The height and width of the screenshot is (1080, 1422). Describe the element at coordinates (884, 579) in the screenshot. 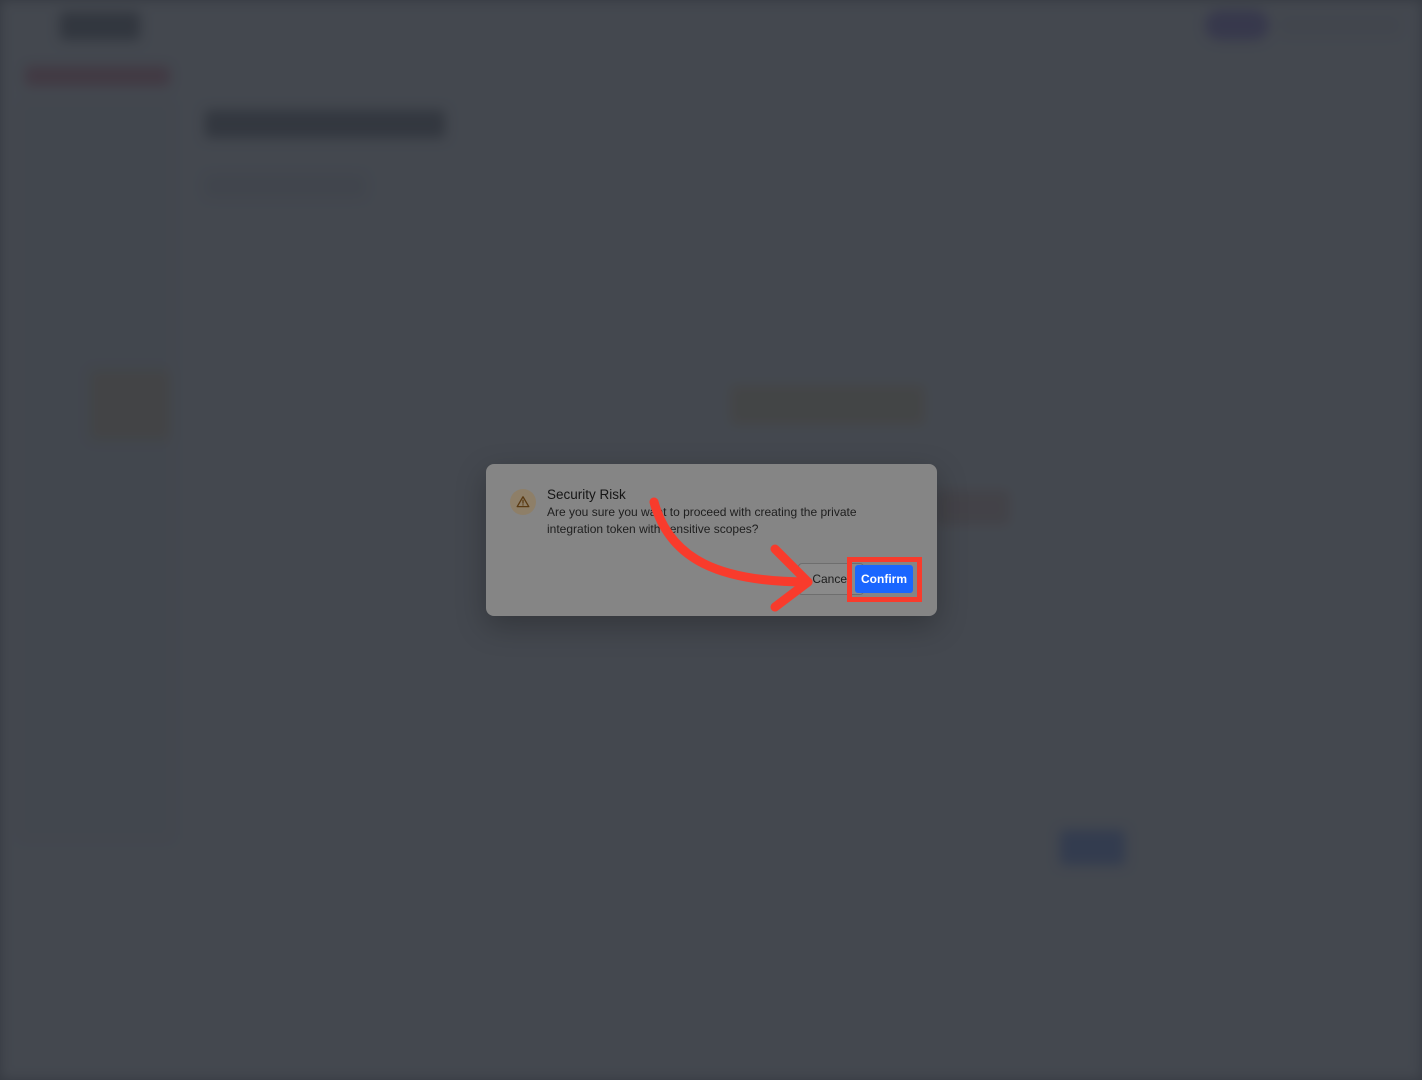

I see `confirm-button: Confirm` at that location.